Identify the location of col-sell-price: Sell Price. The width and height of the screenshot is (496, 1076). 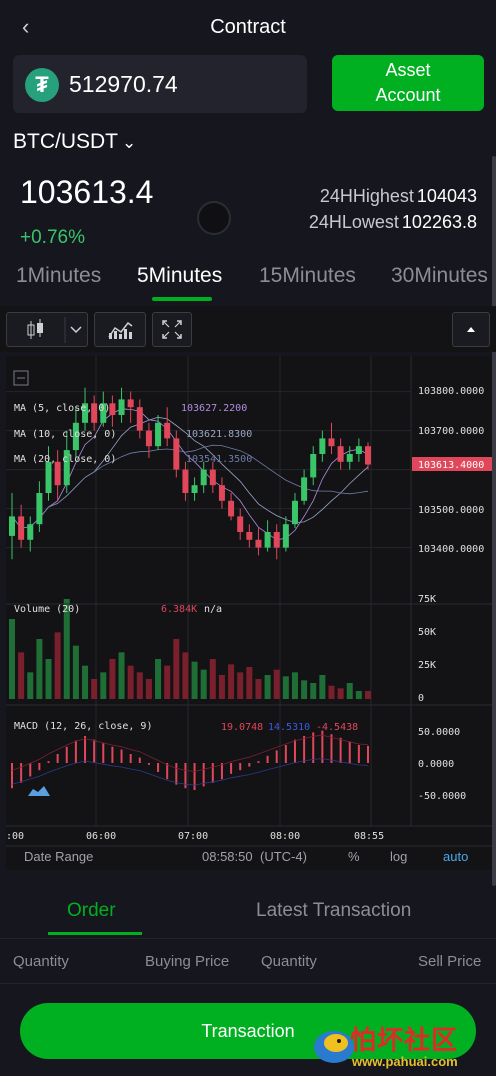
(450, 961).